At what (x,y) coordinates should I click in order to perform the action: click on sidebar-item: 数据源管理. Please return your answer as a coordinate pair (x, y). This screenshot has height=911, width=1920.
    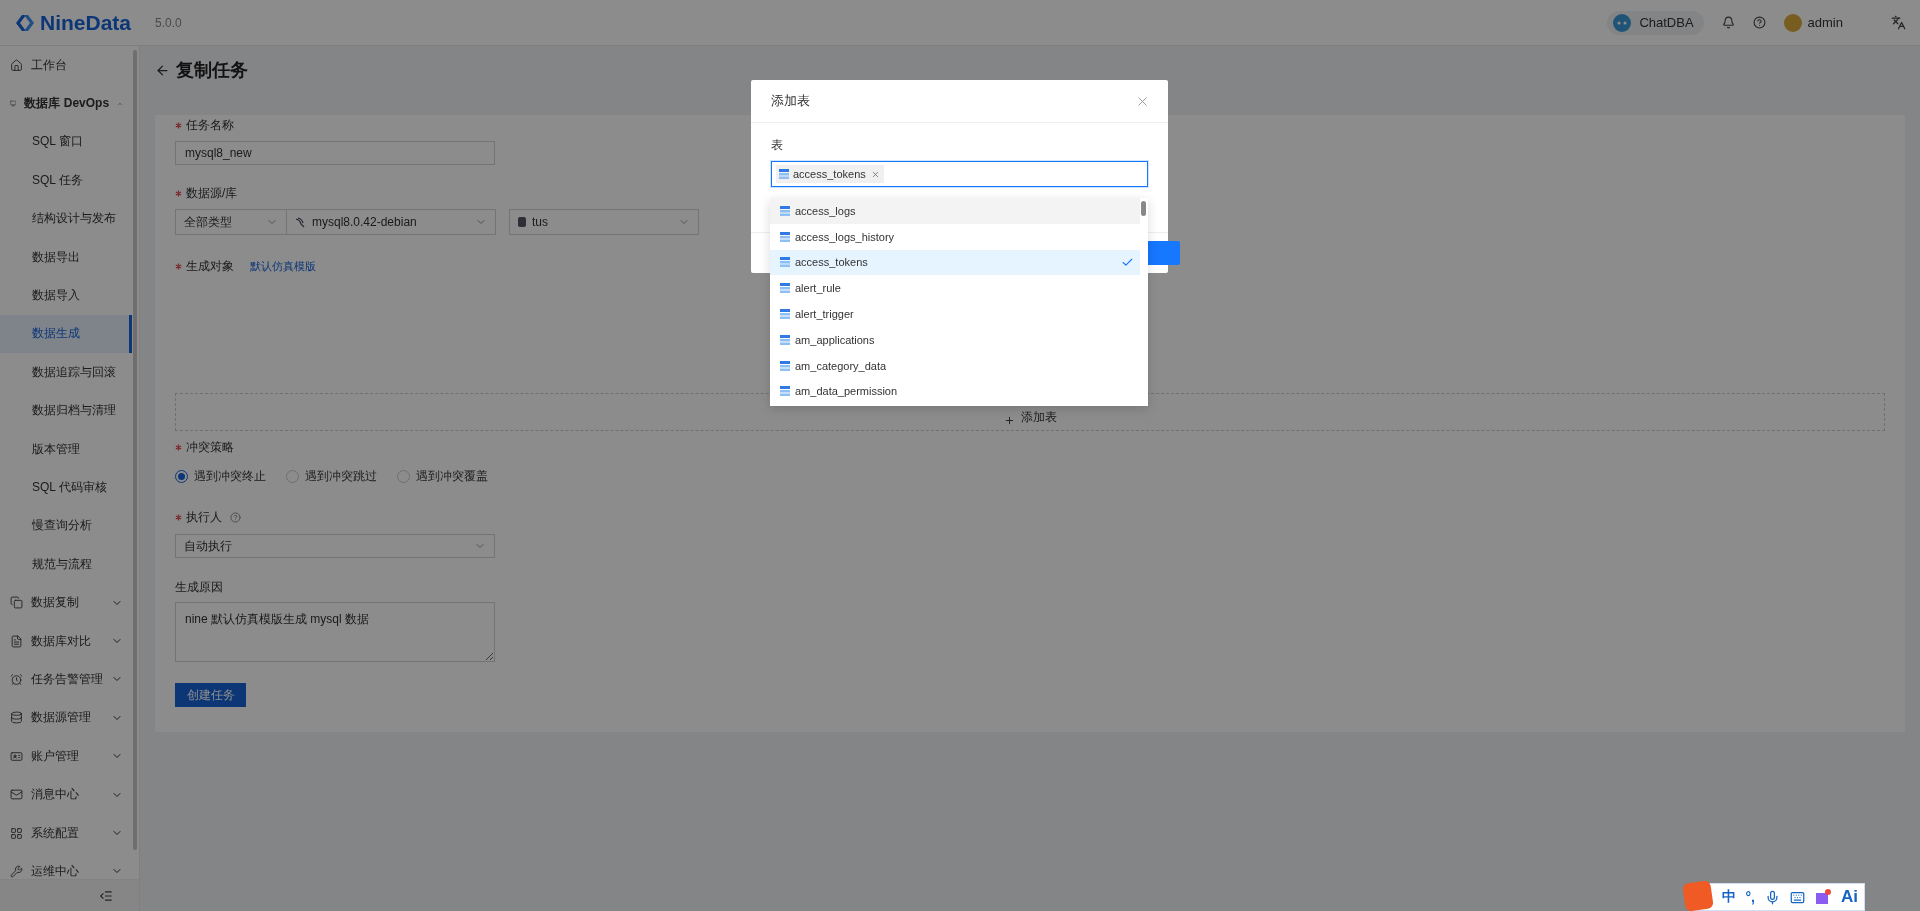
    Looking at the image, I should click on (66, 718).